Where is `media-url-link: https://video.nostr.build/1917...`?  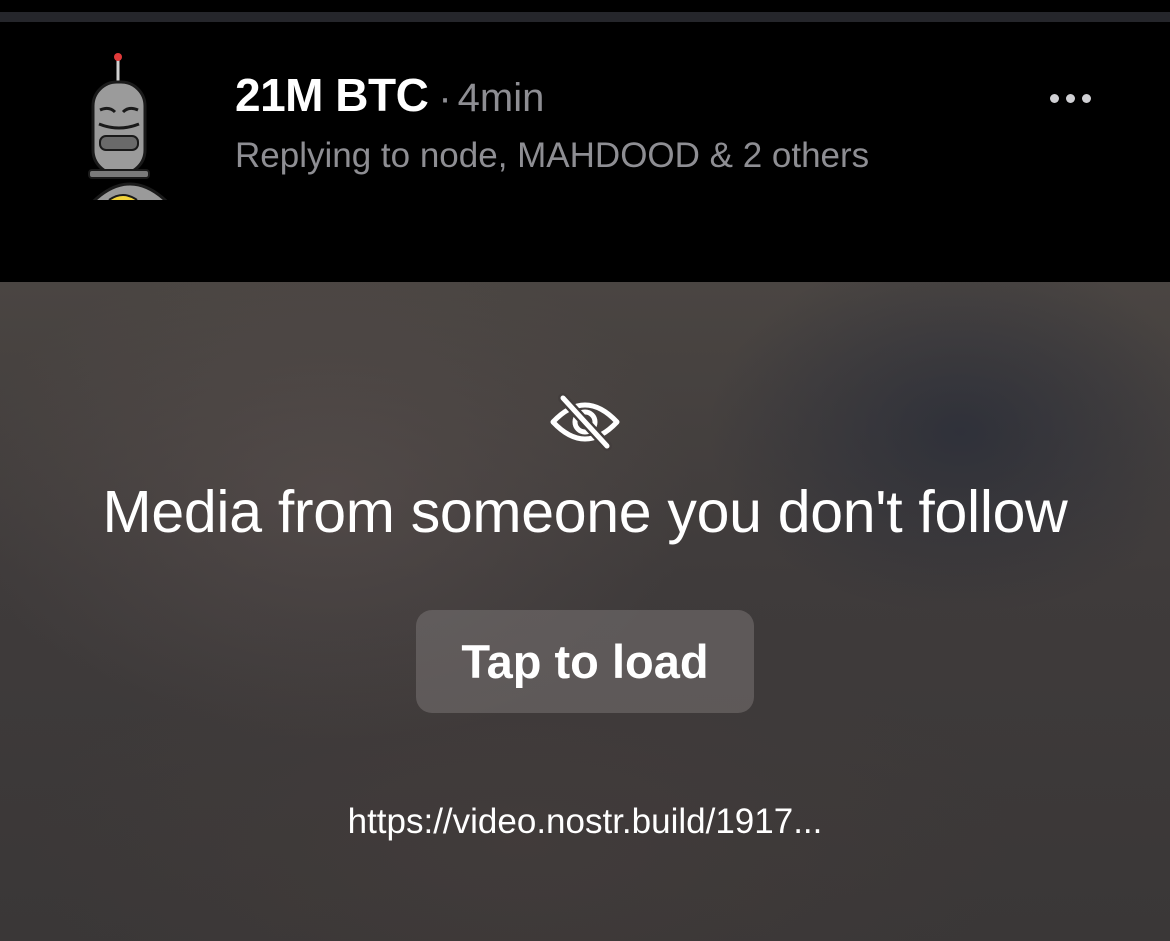
media-url-link: https://video.nostr.build/1917... is located at coordinates (585, 822).